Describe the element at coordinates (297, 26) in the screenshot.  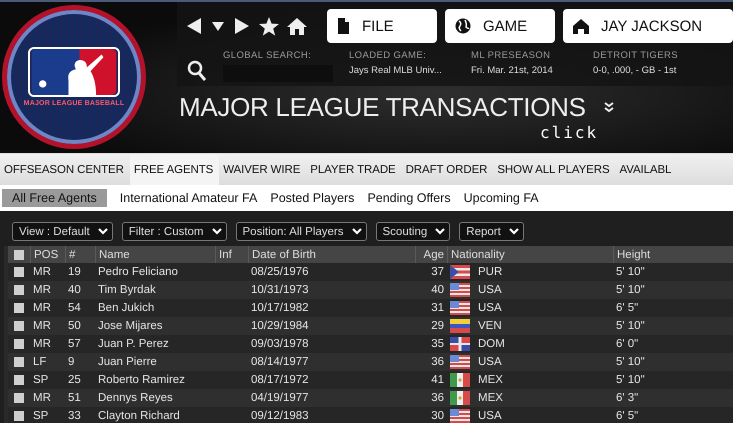
I see `home-icon` at that location.